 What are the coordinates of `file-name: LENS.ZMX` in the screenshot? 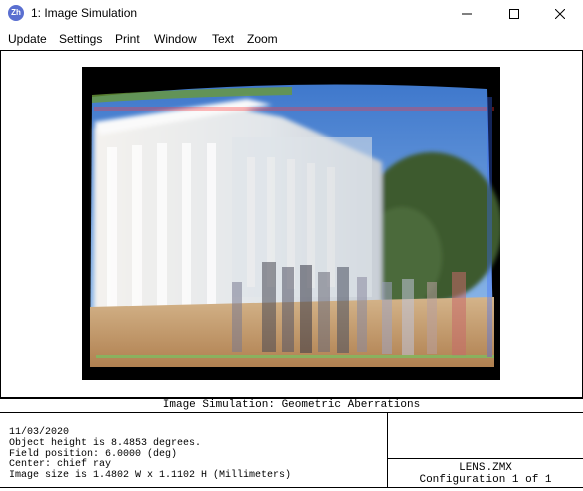 It's located at (485, 468).